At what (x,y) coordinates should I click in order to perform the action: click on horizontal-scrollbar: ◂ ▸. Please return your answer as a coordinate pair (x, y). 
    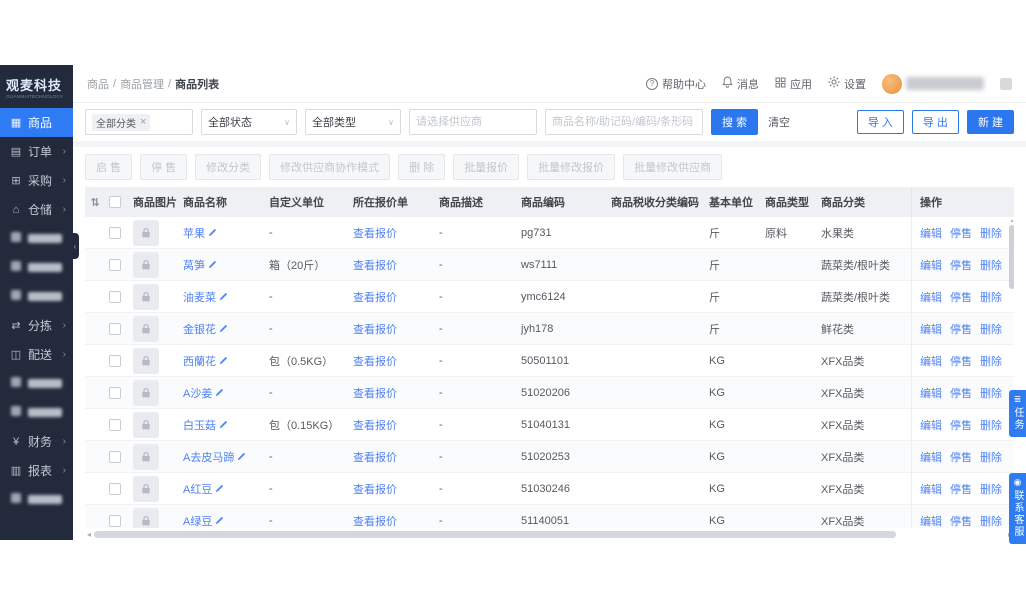
    Looking at the image, I should click on (549, 534).